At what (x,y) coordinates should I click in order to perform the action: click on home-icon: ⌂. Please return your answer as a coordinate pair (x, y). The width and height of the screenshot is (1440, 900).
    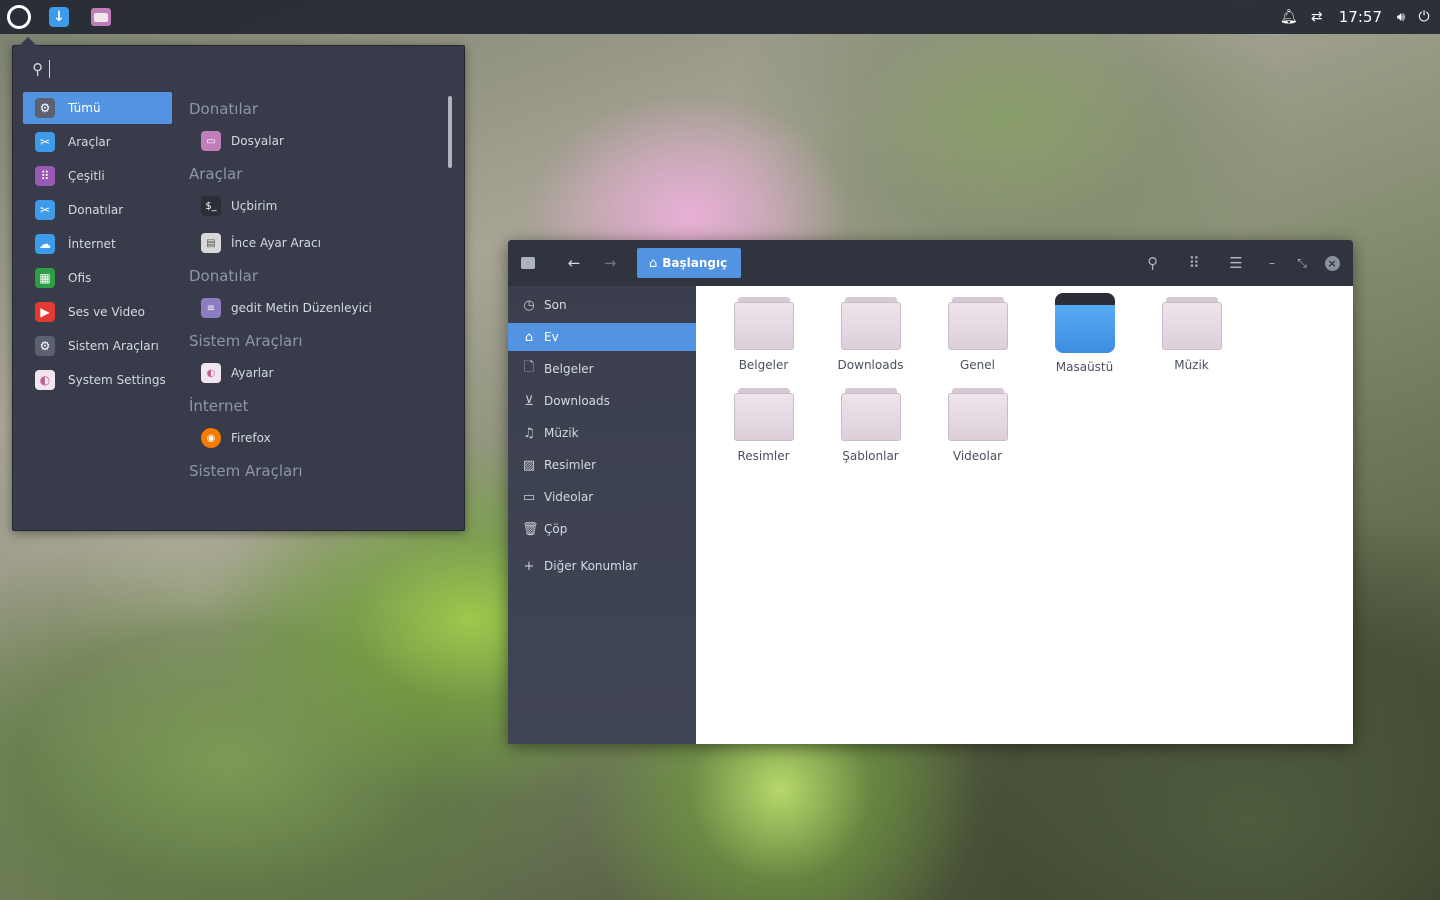
    Looking at the image, I should click on (529, 337).